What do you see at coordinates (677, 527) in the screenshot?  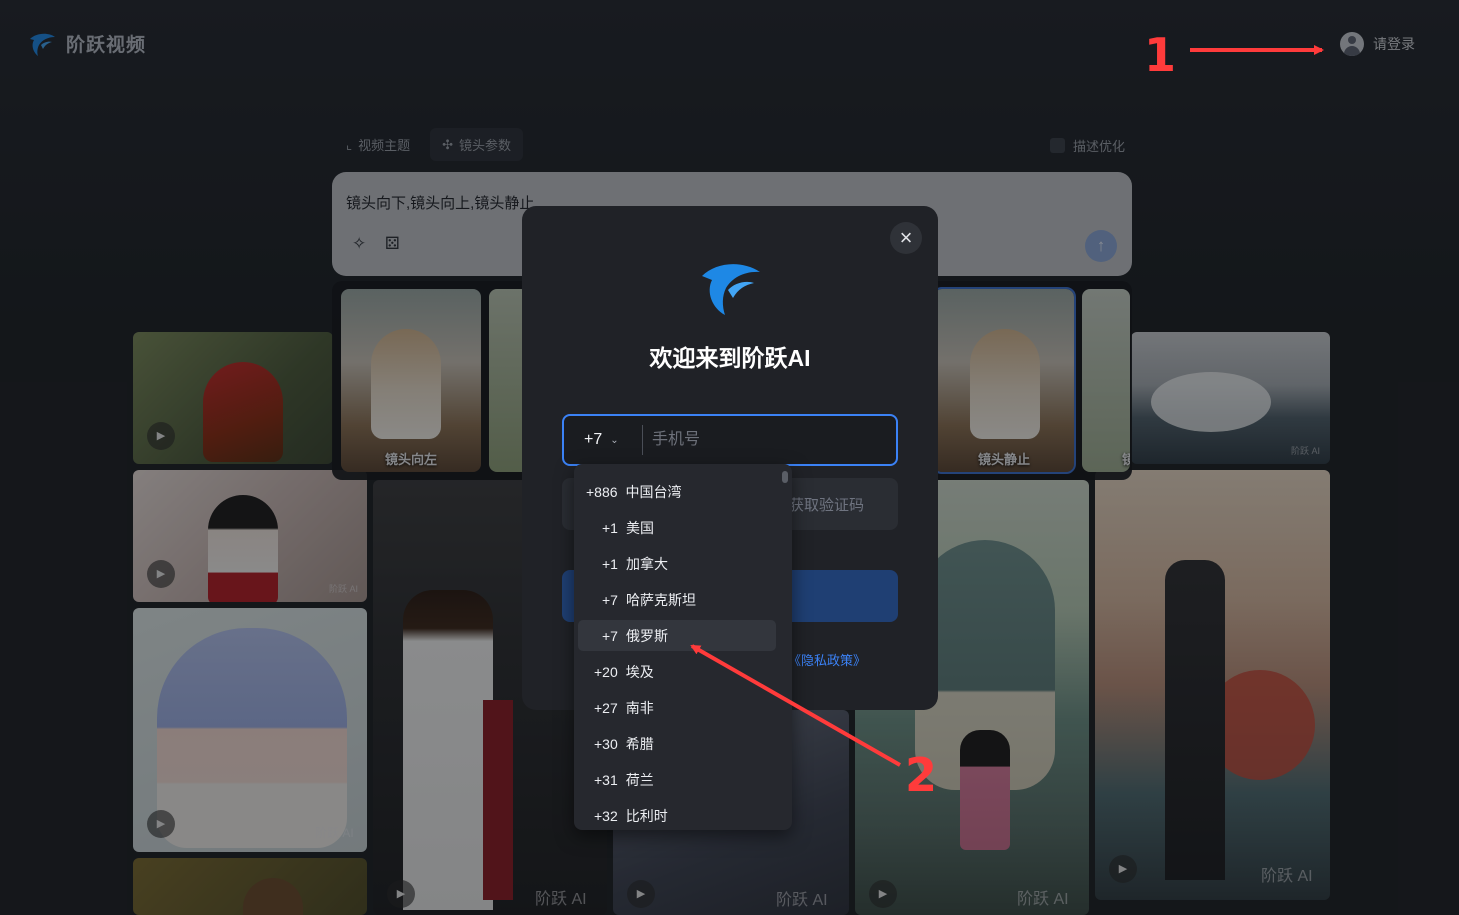 I see `country-option: +1 美国` at bounding box center [677, 527].